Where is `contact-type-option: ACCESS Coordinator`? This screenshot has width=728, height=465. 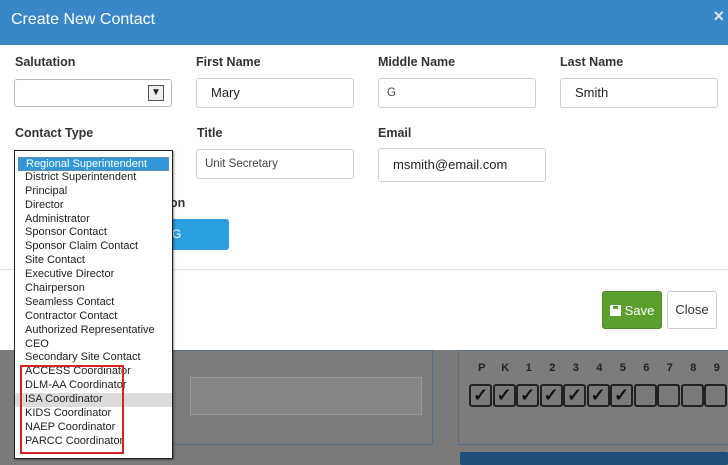
contact-type-option: ACCESS Coordinator is located at coordinates (93, 372).